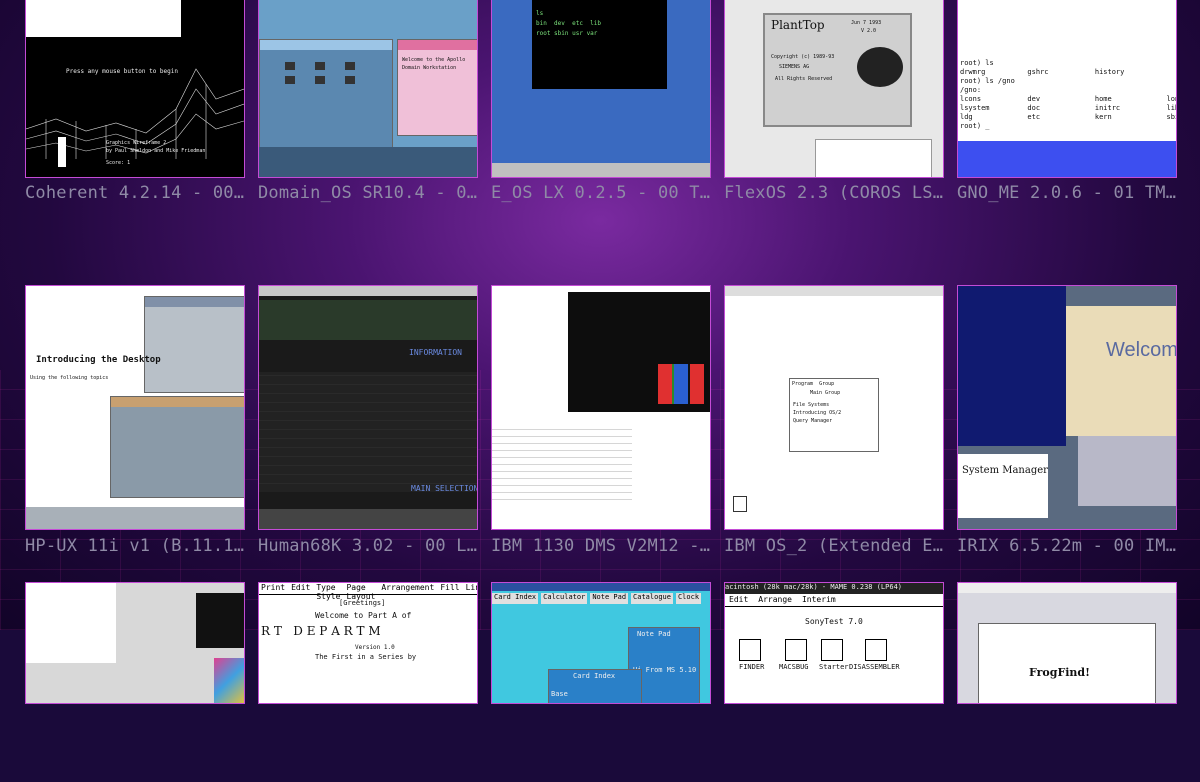 The height and width of the screenshot is (782, 1200). Describe the element at coordinates (437, 87) in the screenshot. I see `window: Welcome to the Apollo Domain Workstation` at that location.